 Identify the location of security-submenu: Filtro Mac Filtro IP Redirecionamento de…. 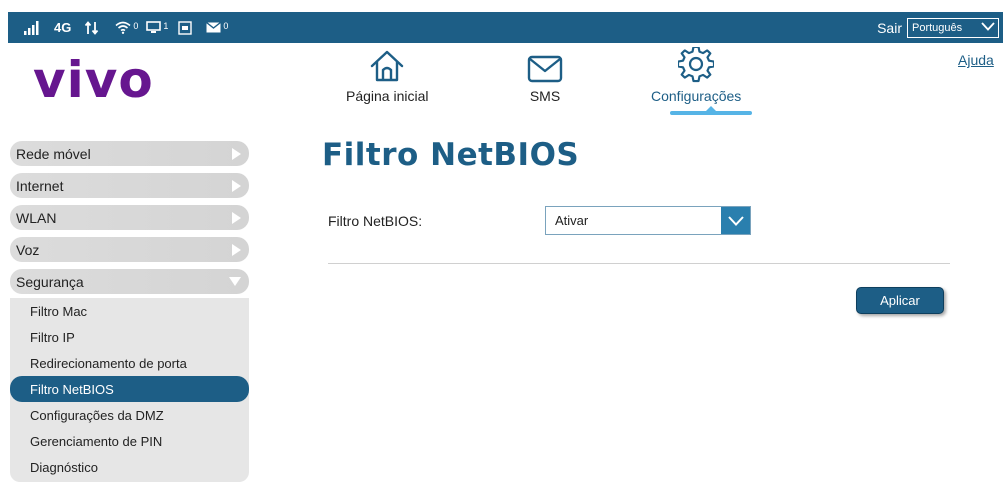
(129, 390).